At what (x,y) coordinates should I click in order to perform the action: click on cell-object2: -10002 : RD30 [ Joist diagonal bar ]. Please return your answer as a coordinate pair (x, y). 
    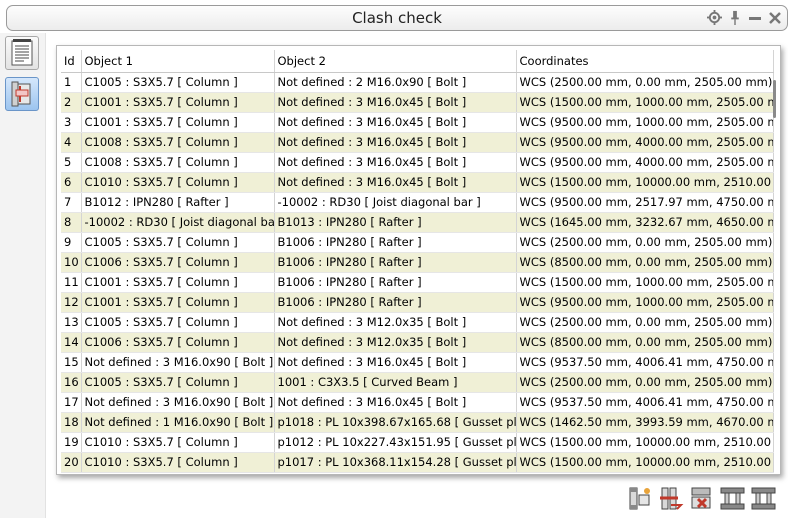
    Looking at the image, I should click on (395, 202).